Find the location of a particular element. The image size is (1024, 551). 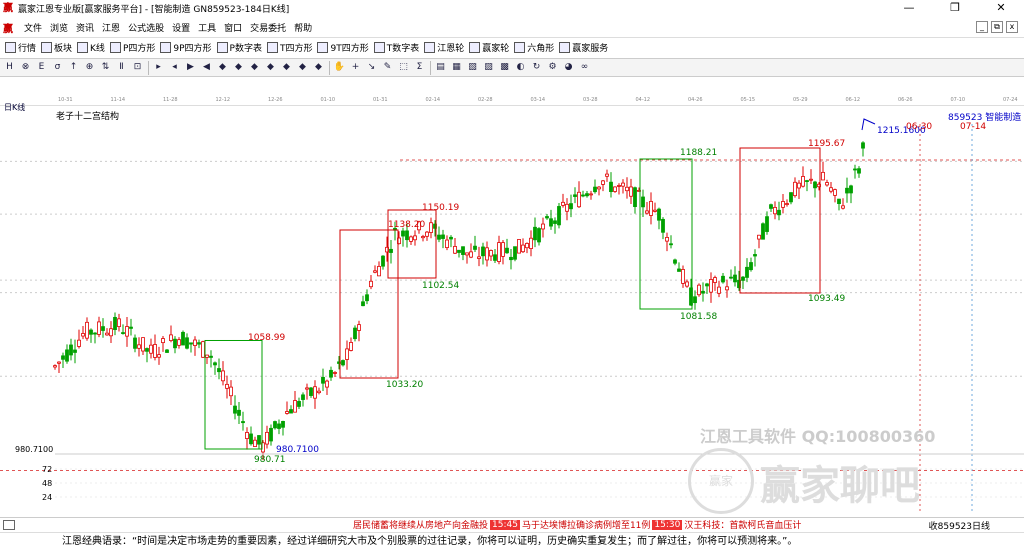

draw-tool-button-2: Ε is located at coordinates (41, 67).